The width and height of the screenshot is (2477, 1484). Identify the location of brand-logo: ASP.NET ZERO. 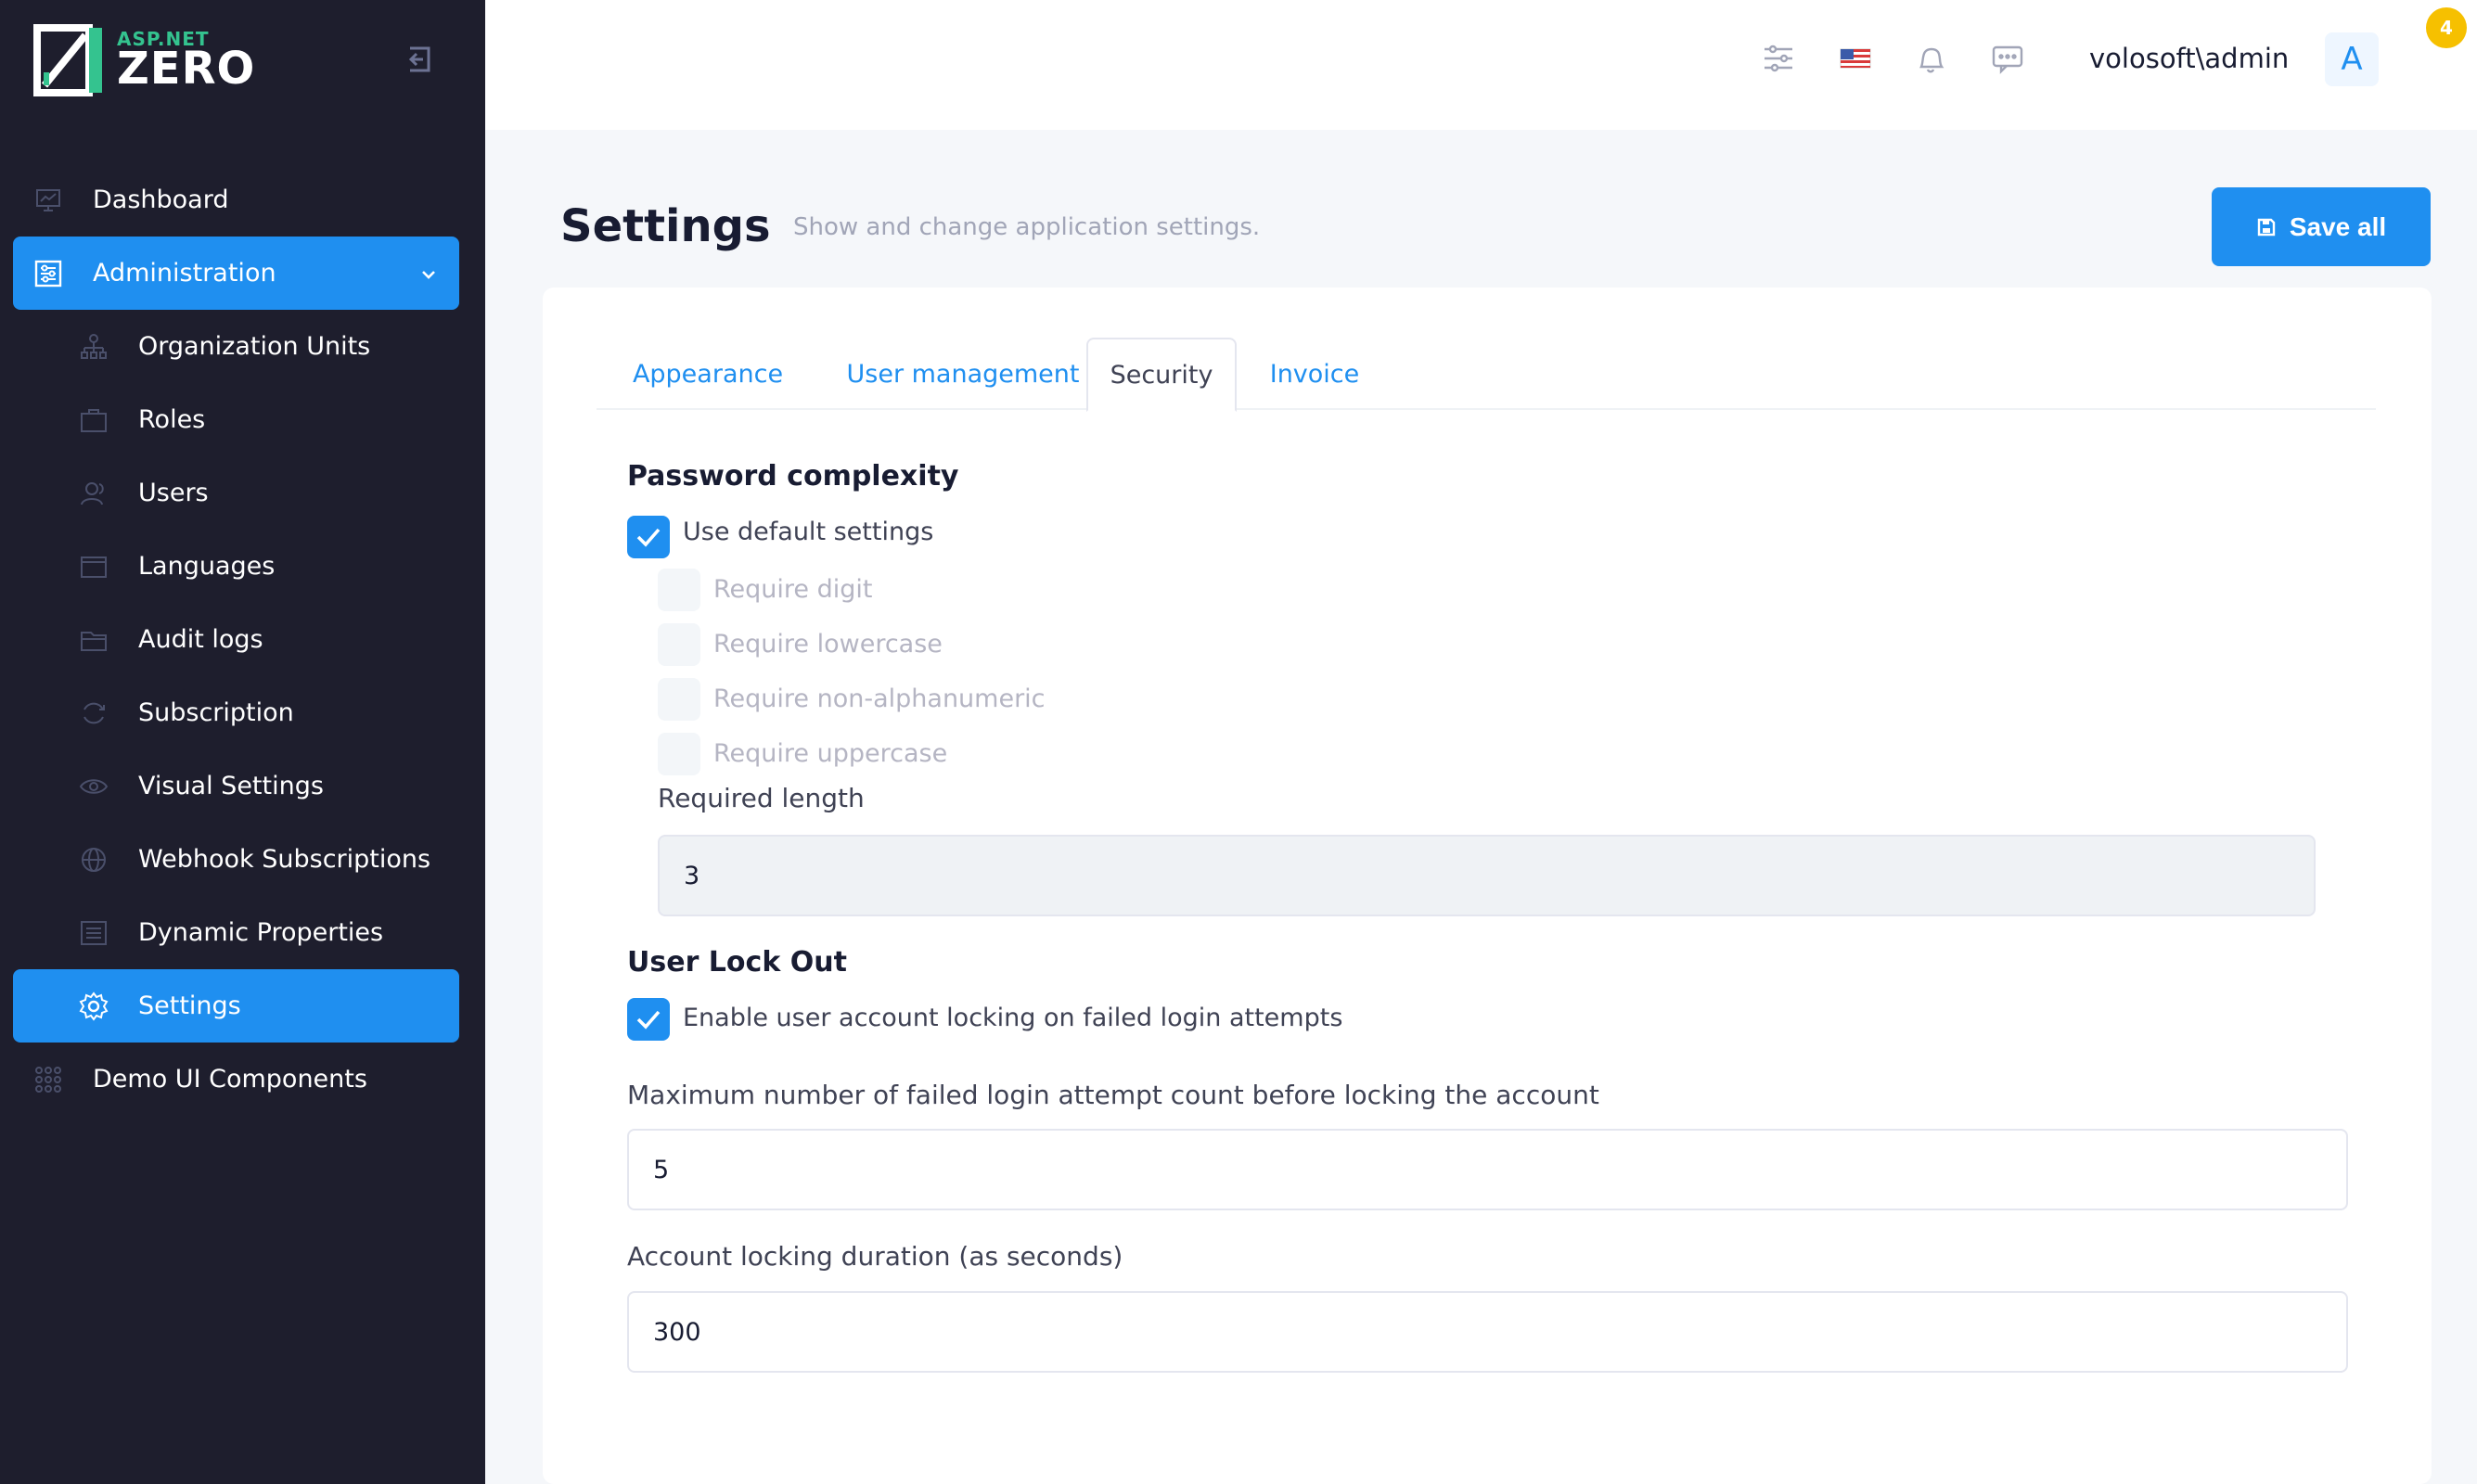
(144, 60).